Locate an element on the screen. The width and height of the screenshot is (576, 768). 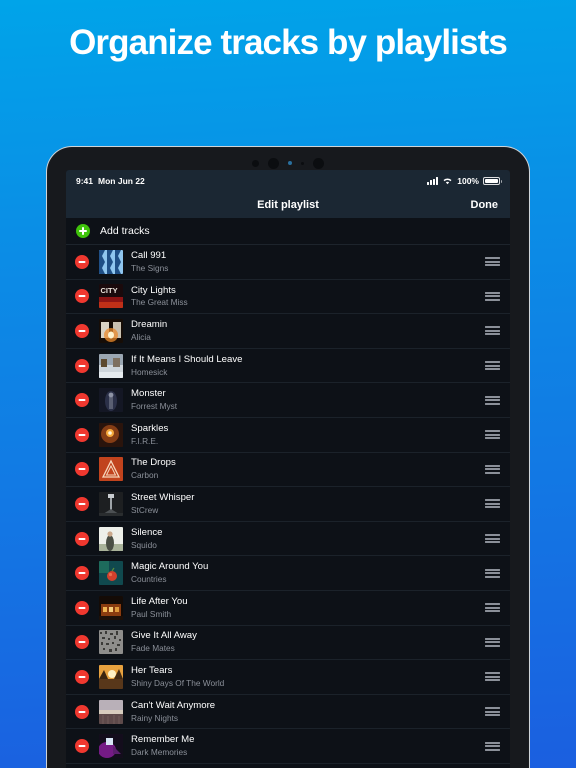
track-meta: Street Whisper StCrew is located at coordinates (304, 504).